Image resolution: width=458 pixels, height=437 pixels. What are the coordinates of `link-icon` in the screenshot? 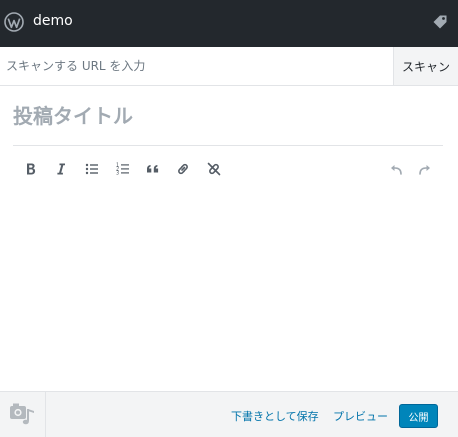 It's located at (183, 169).